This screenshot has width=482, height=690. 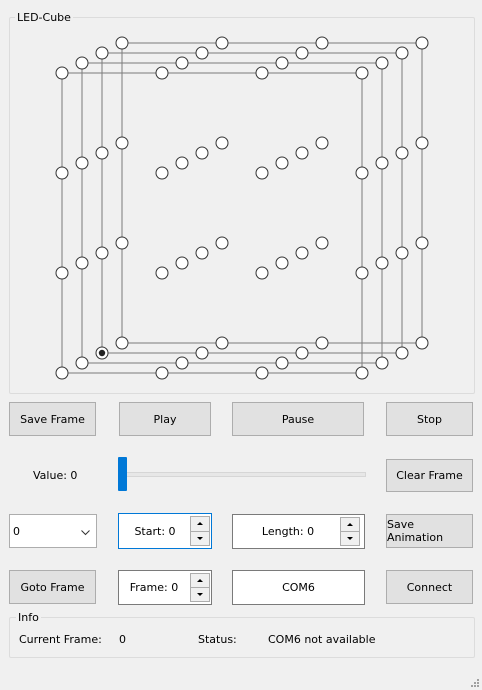 I want to click on save-animation-button: Save Animation, so click(x=429, y=531).